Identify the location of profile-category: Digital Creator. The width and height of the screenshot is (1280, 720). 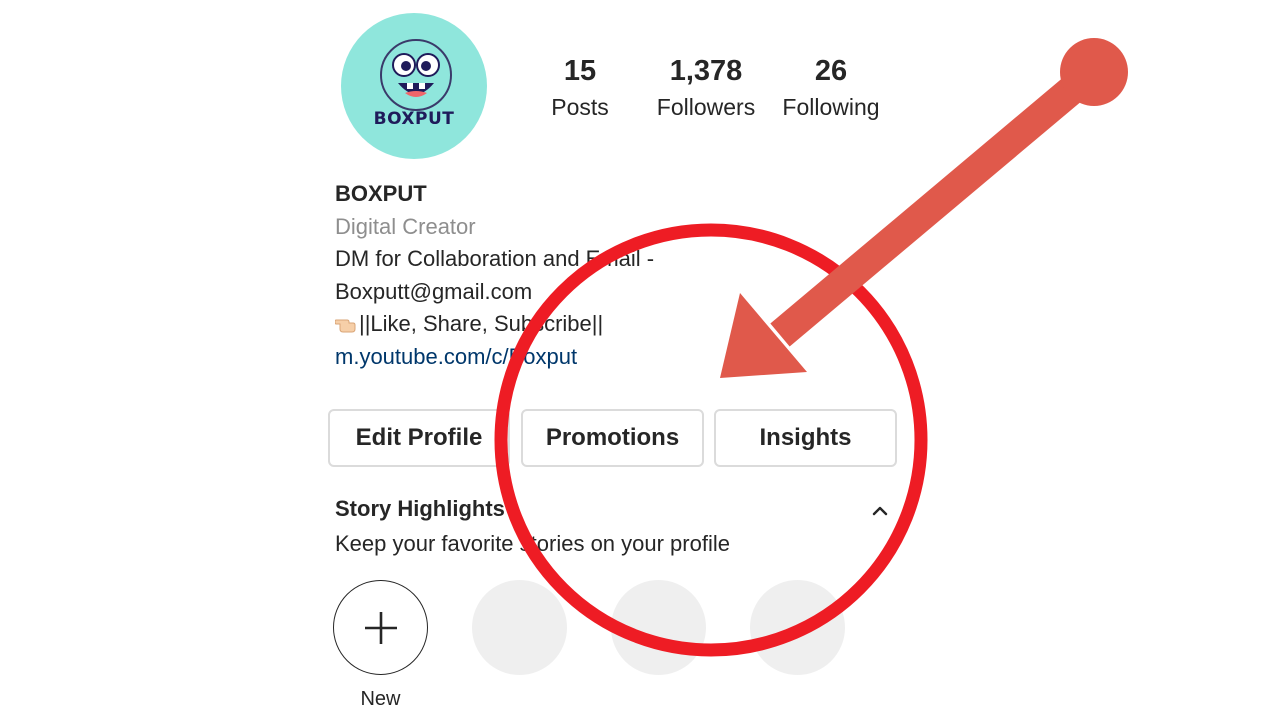
(405, 226).